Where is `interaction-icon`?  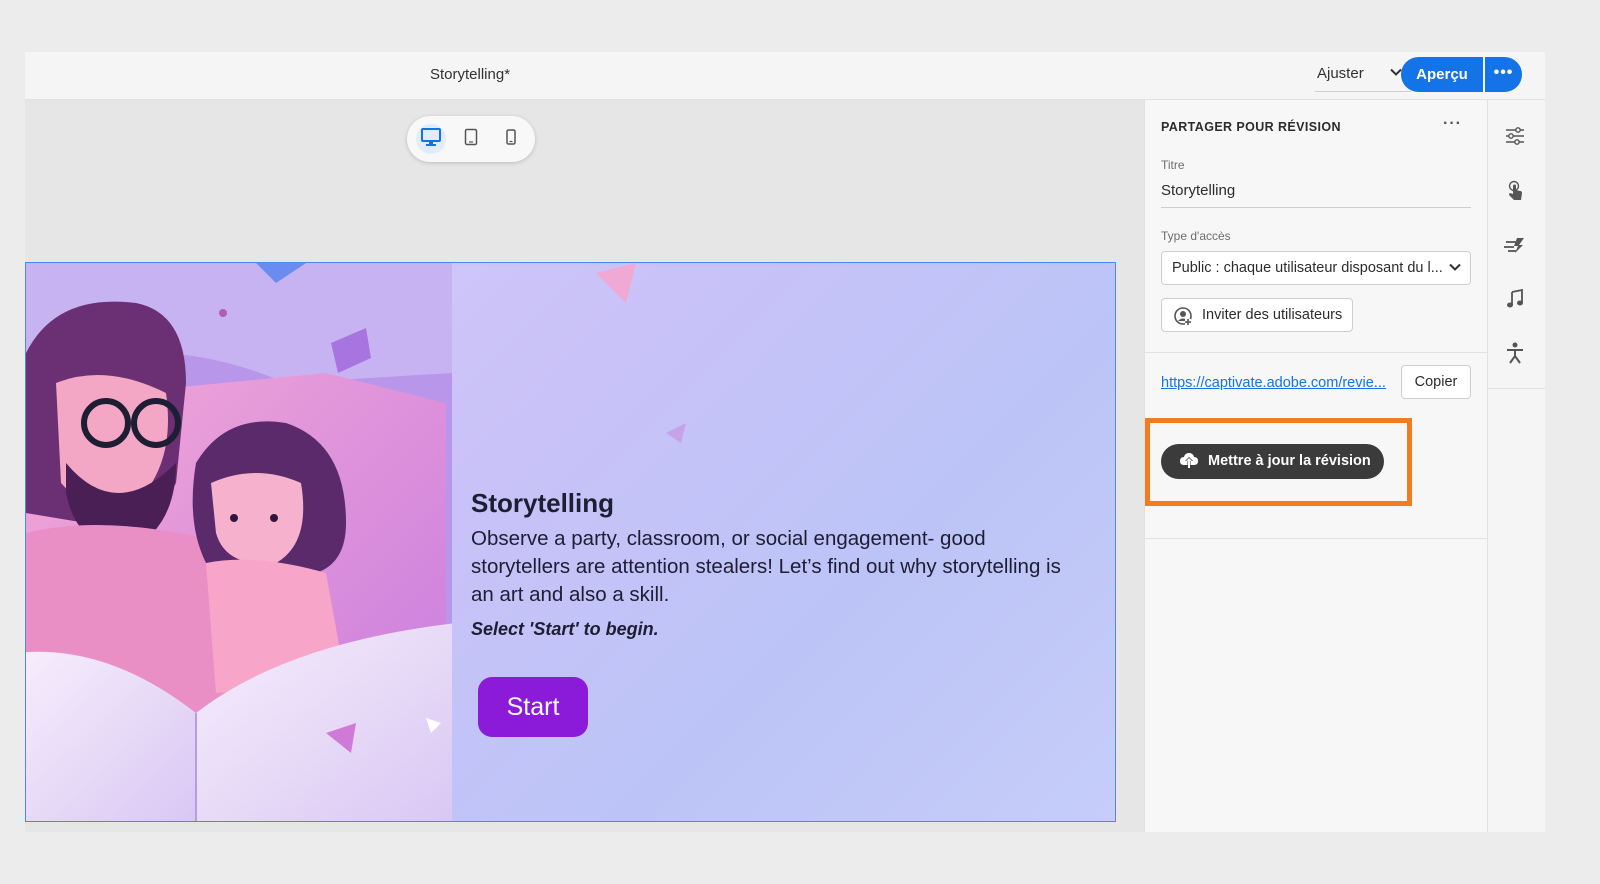
interaction-icon is located at coordinates (1515, 191).